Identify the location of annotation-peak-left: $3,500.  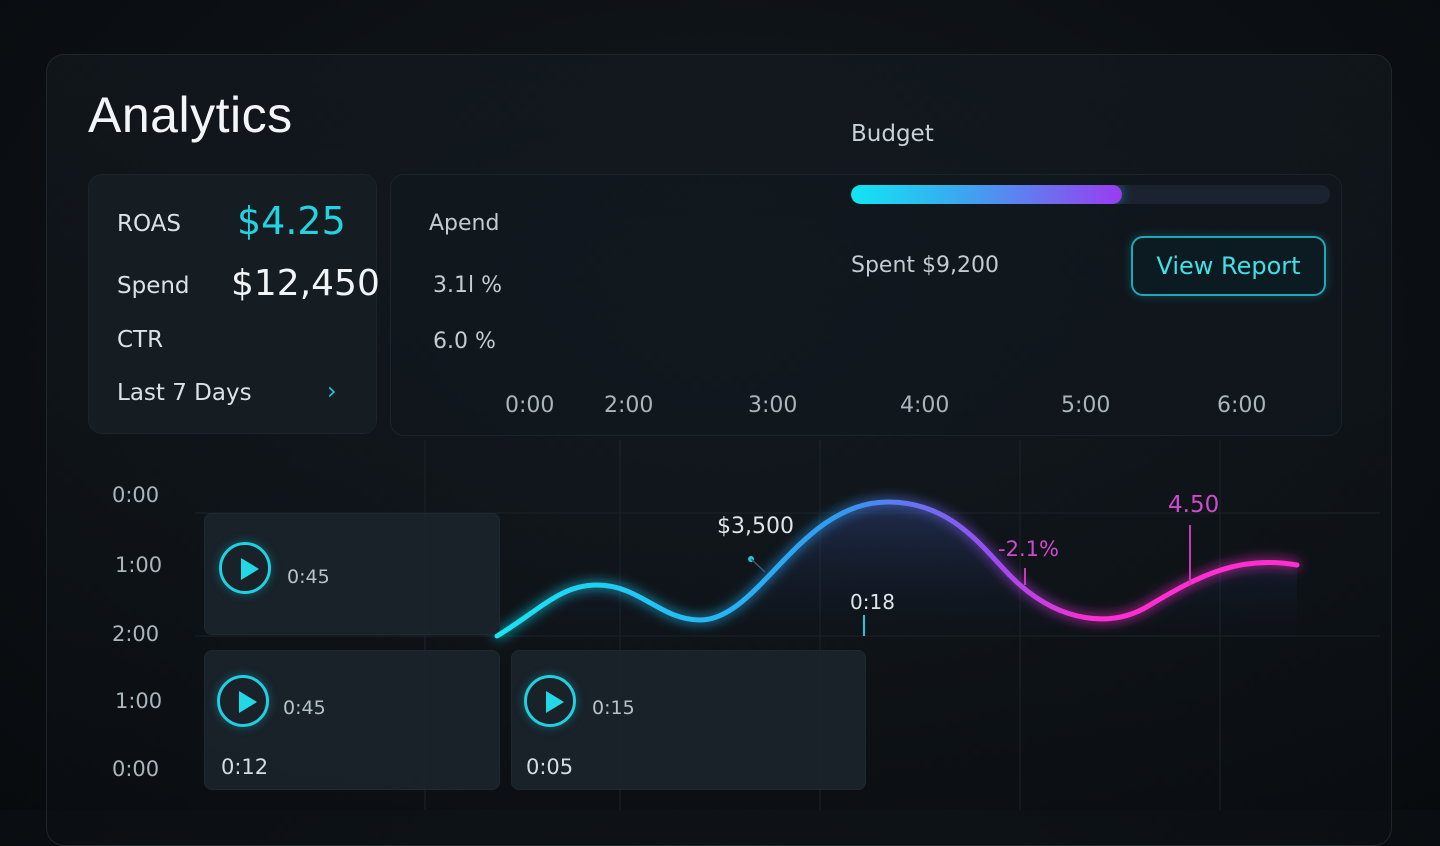
(755, 526).